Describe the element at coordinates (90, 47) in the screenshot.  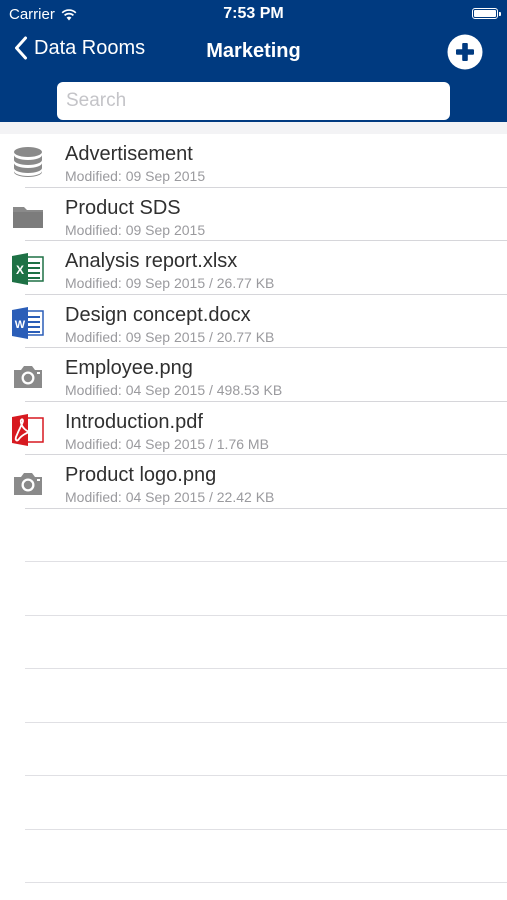
I see `back-button-label: Data Rooms` at that location.